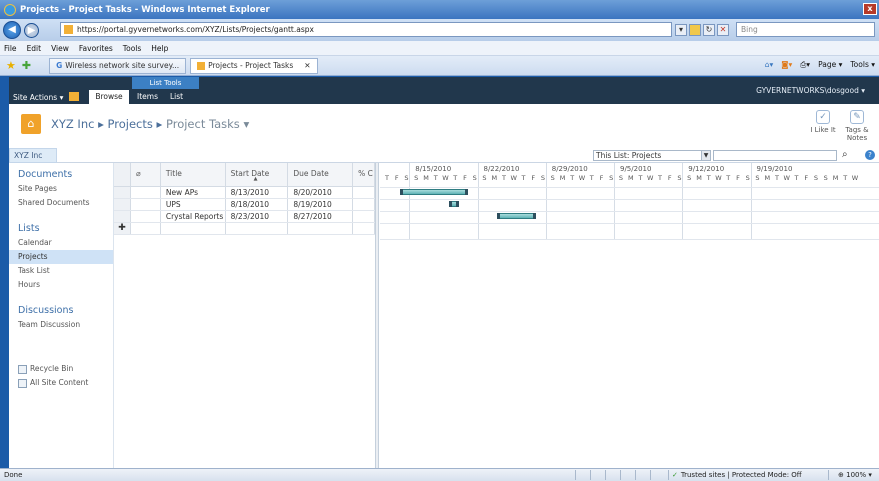 The image size is (879, 481). I want to click on nav-item-recycle-bin: Recycle Bin, so click(61, 369).